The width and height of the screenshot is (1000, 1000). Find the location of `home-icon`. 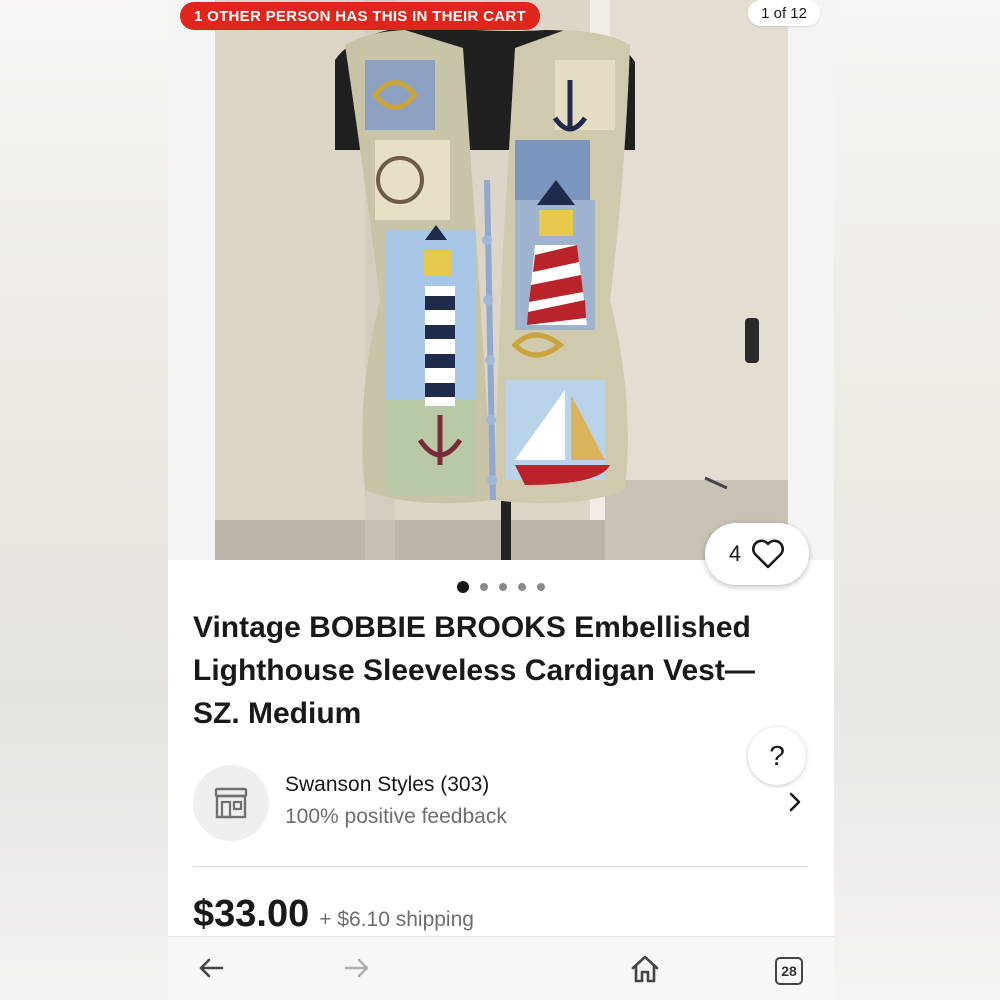

home-icon is located at coordinates (645, 969).